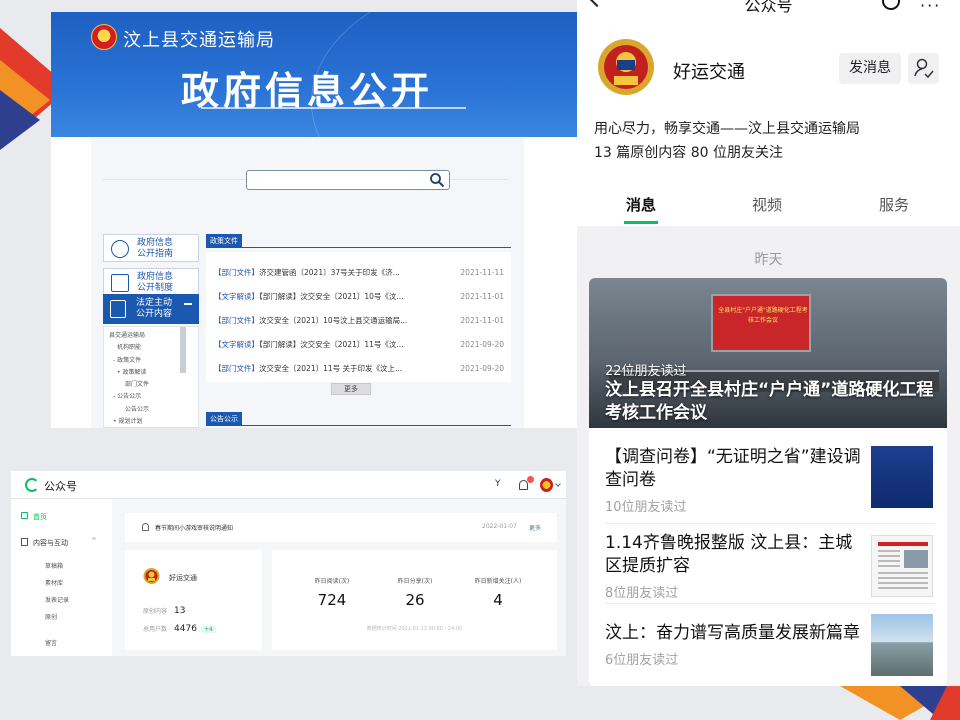 The image size is (960, 720). I want to click on clipboard-icon, so click(118, 309).